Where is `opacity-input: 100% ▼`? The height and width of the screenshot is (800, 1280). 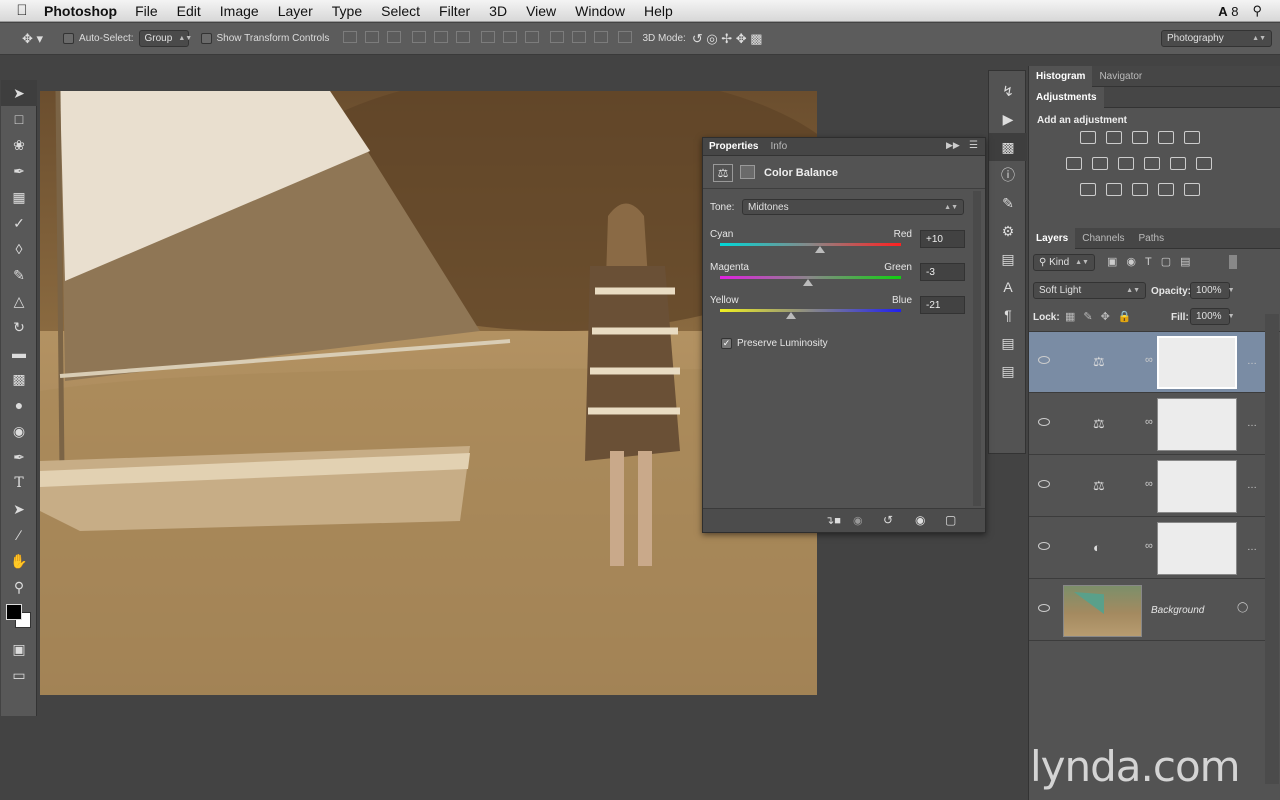 opacity-input: 100% ▼ is located at coordinates (1212, 290).